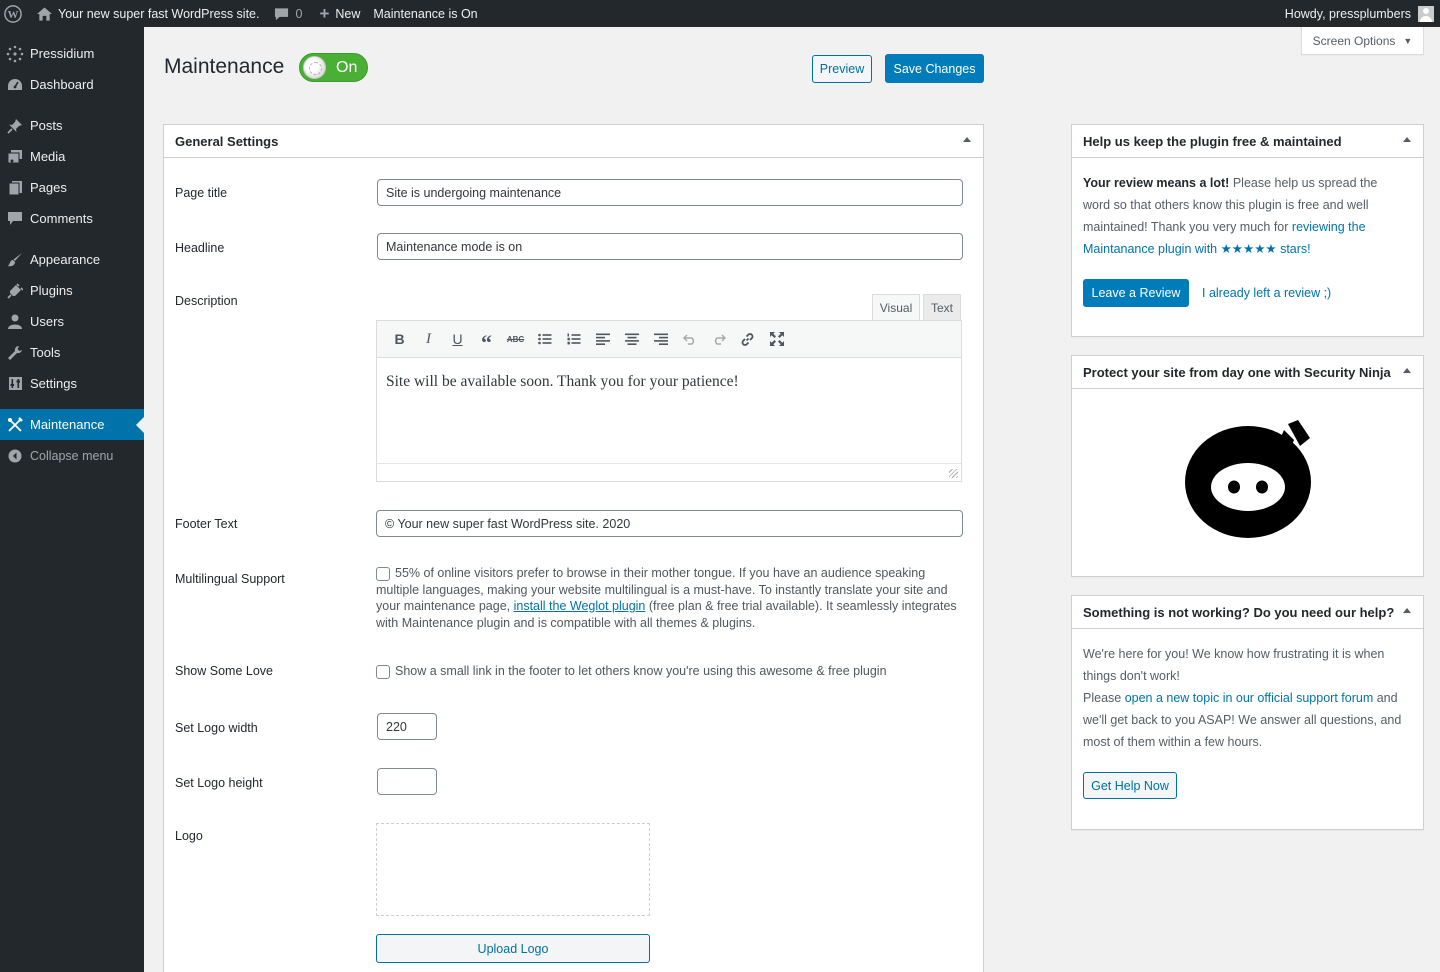 The image size is (1440, 972). What do you see at coordinates (1130, 785) in the screenshot?
I see `get-help-button: Get Help Now` at bounding box center [1130, 785].